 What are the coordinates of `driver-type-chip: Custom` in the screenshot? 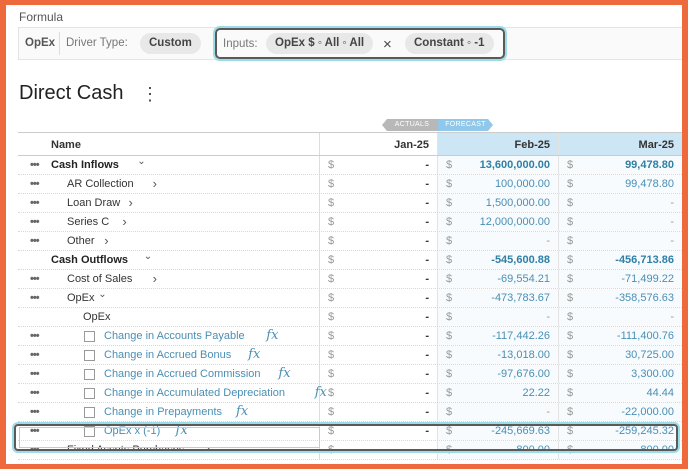 It's located at (170, 43).